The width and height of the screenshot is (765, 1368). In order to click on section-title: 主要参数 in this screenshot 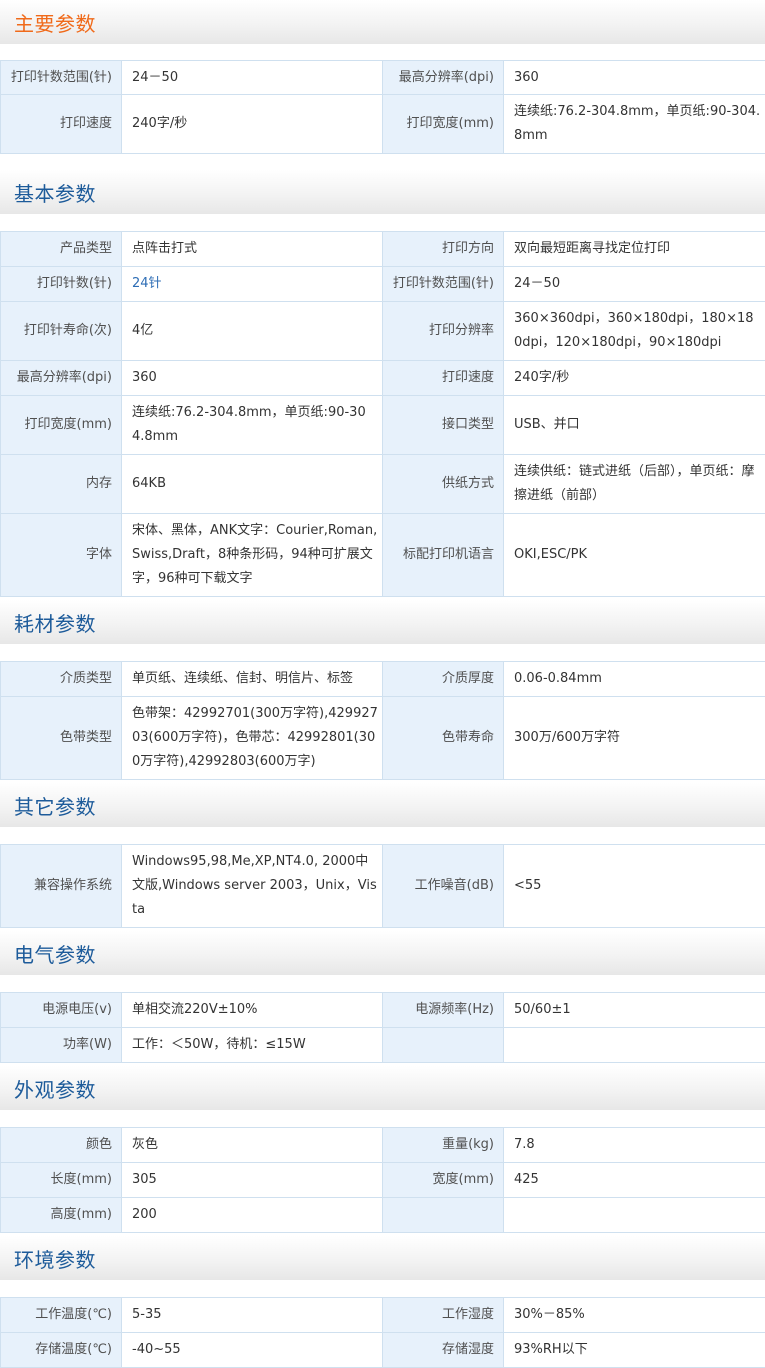, I will do `click(55, 22)`.